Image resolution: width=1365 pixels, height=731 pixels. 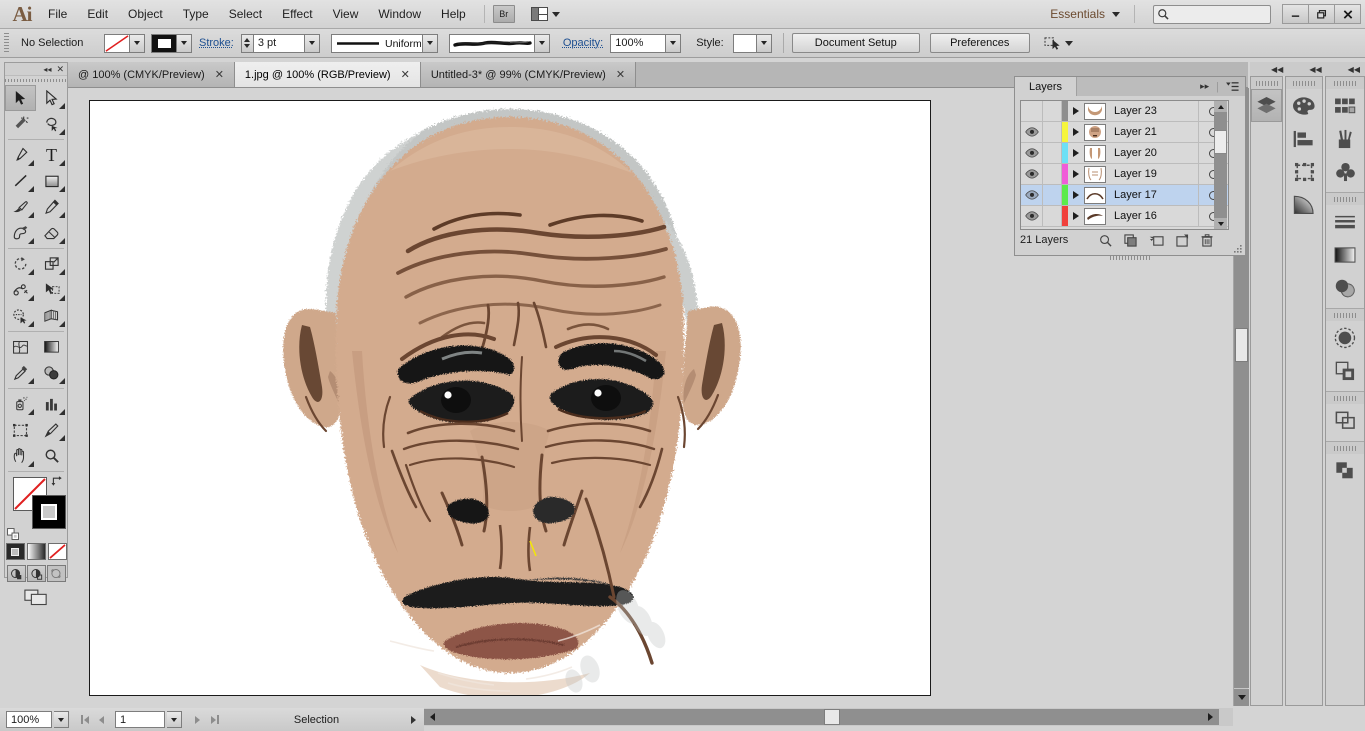 I want to click on panel-button-symbols, so click(x=1345, y=171).